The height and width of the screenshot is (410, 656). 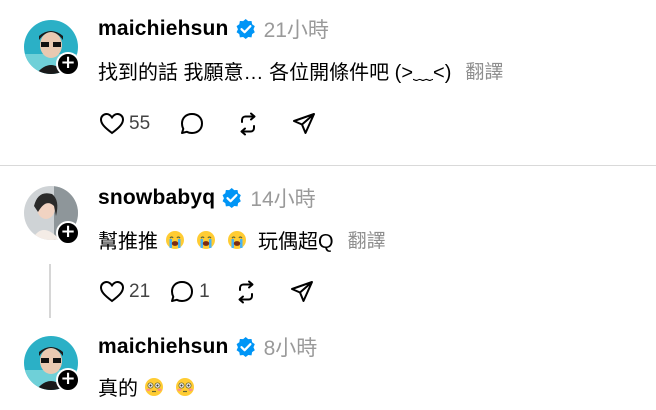 I want to click on timestamp: 8小時, so click(x=291, y=347).